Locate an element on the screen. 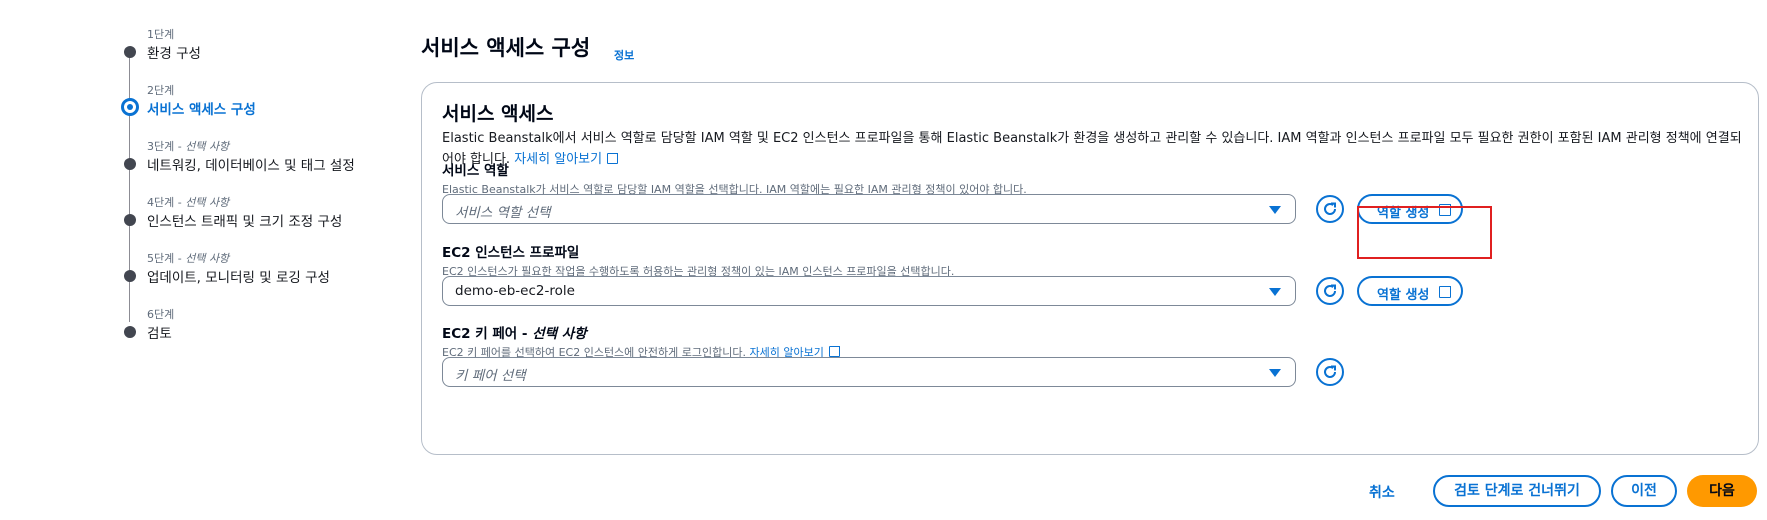  field-label: EC2 인스턴스 프로파일 is located at coordinates (511, 253).